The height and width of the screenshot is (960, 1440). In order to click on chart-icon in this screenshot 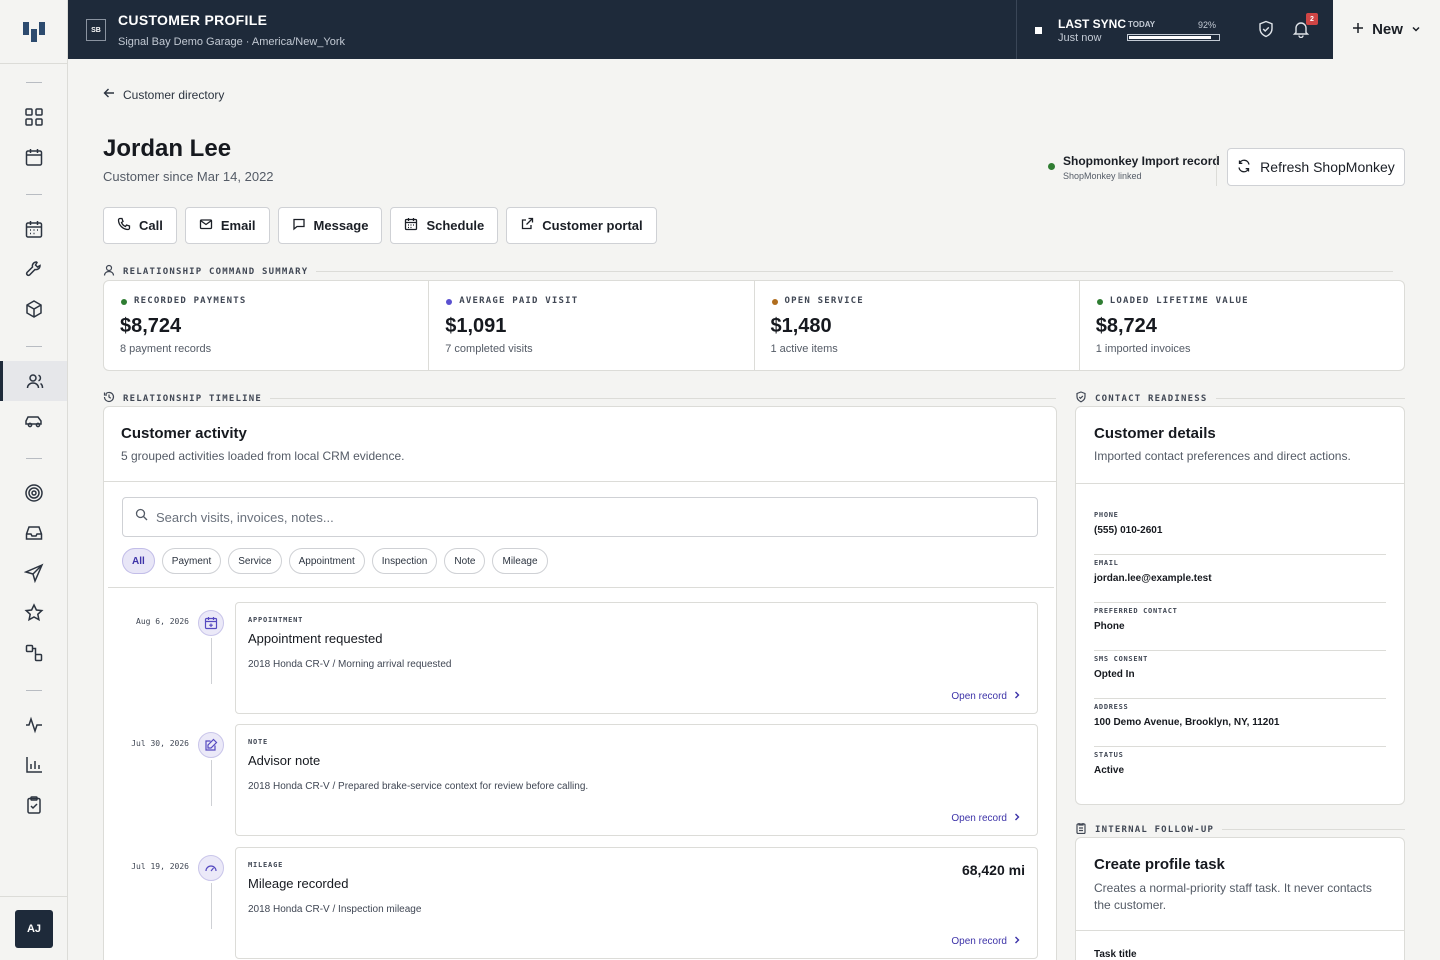, I will do `click(33, 765)`.